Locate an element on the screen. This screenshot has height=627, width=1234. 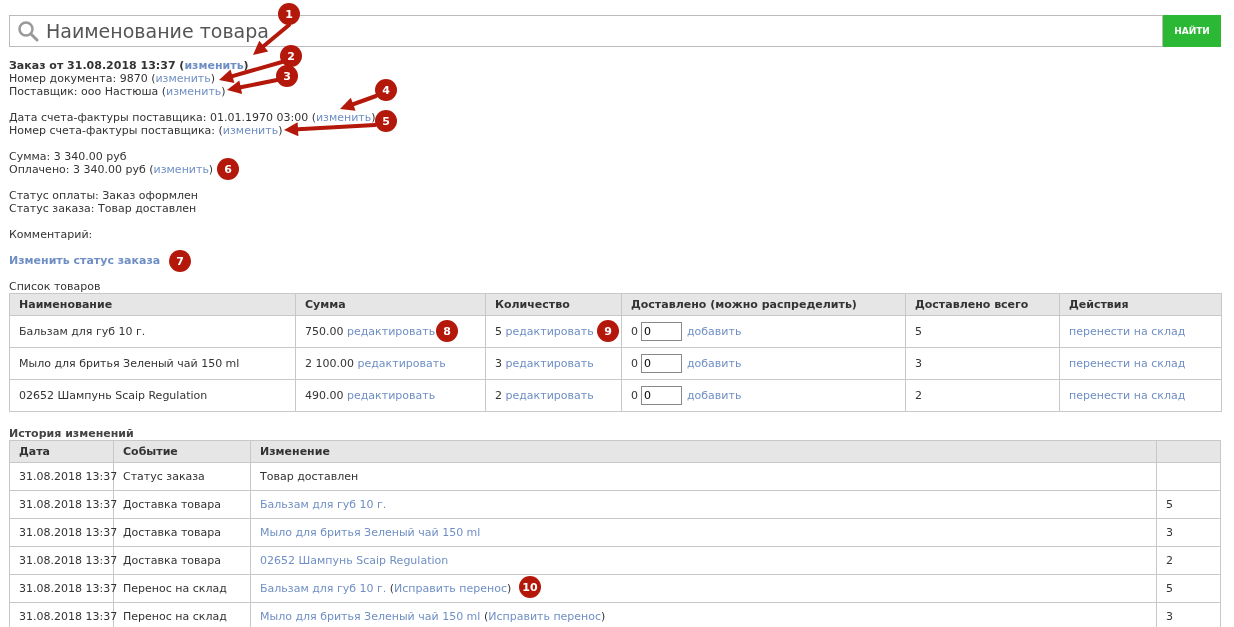
info-line: Номер документа: 9870 (изменить) is located at coordinates (112, 78).